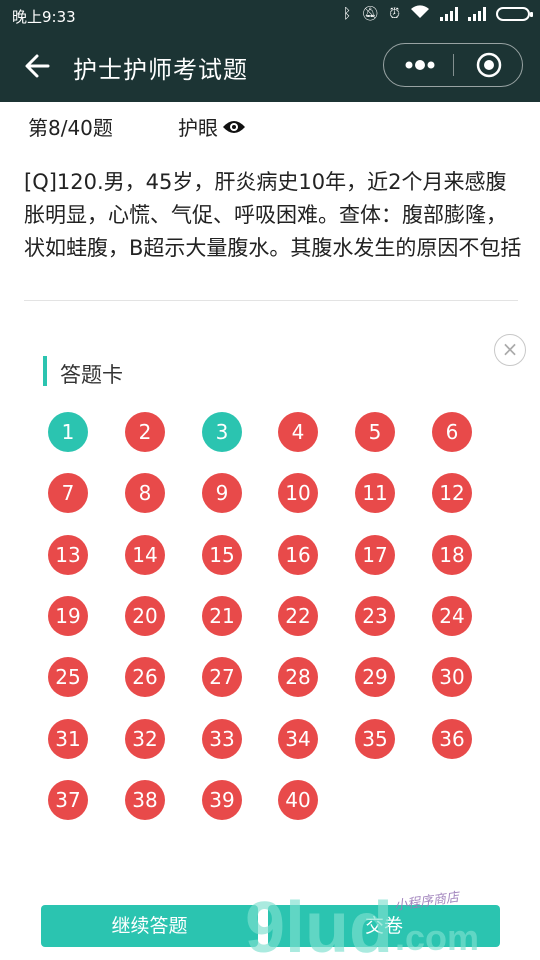 The image size is (540, 960). I want to click on question-number-button: 36, so click(452, 739).